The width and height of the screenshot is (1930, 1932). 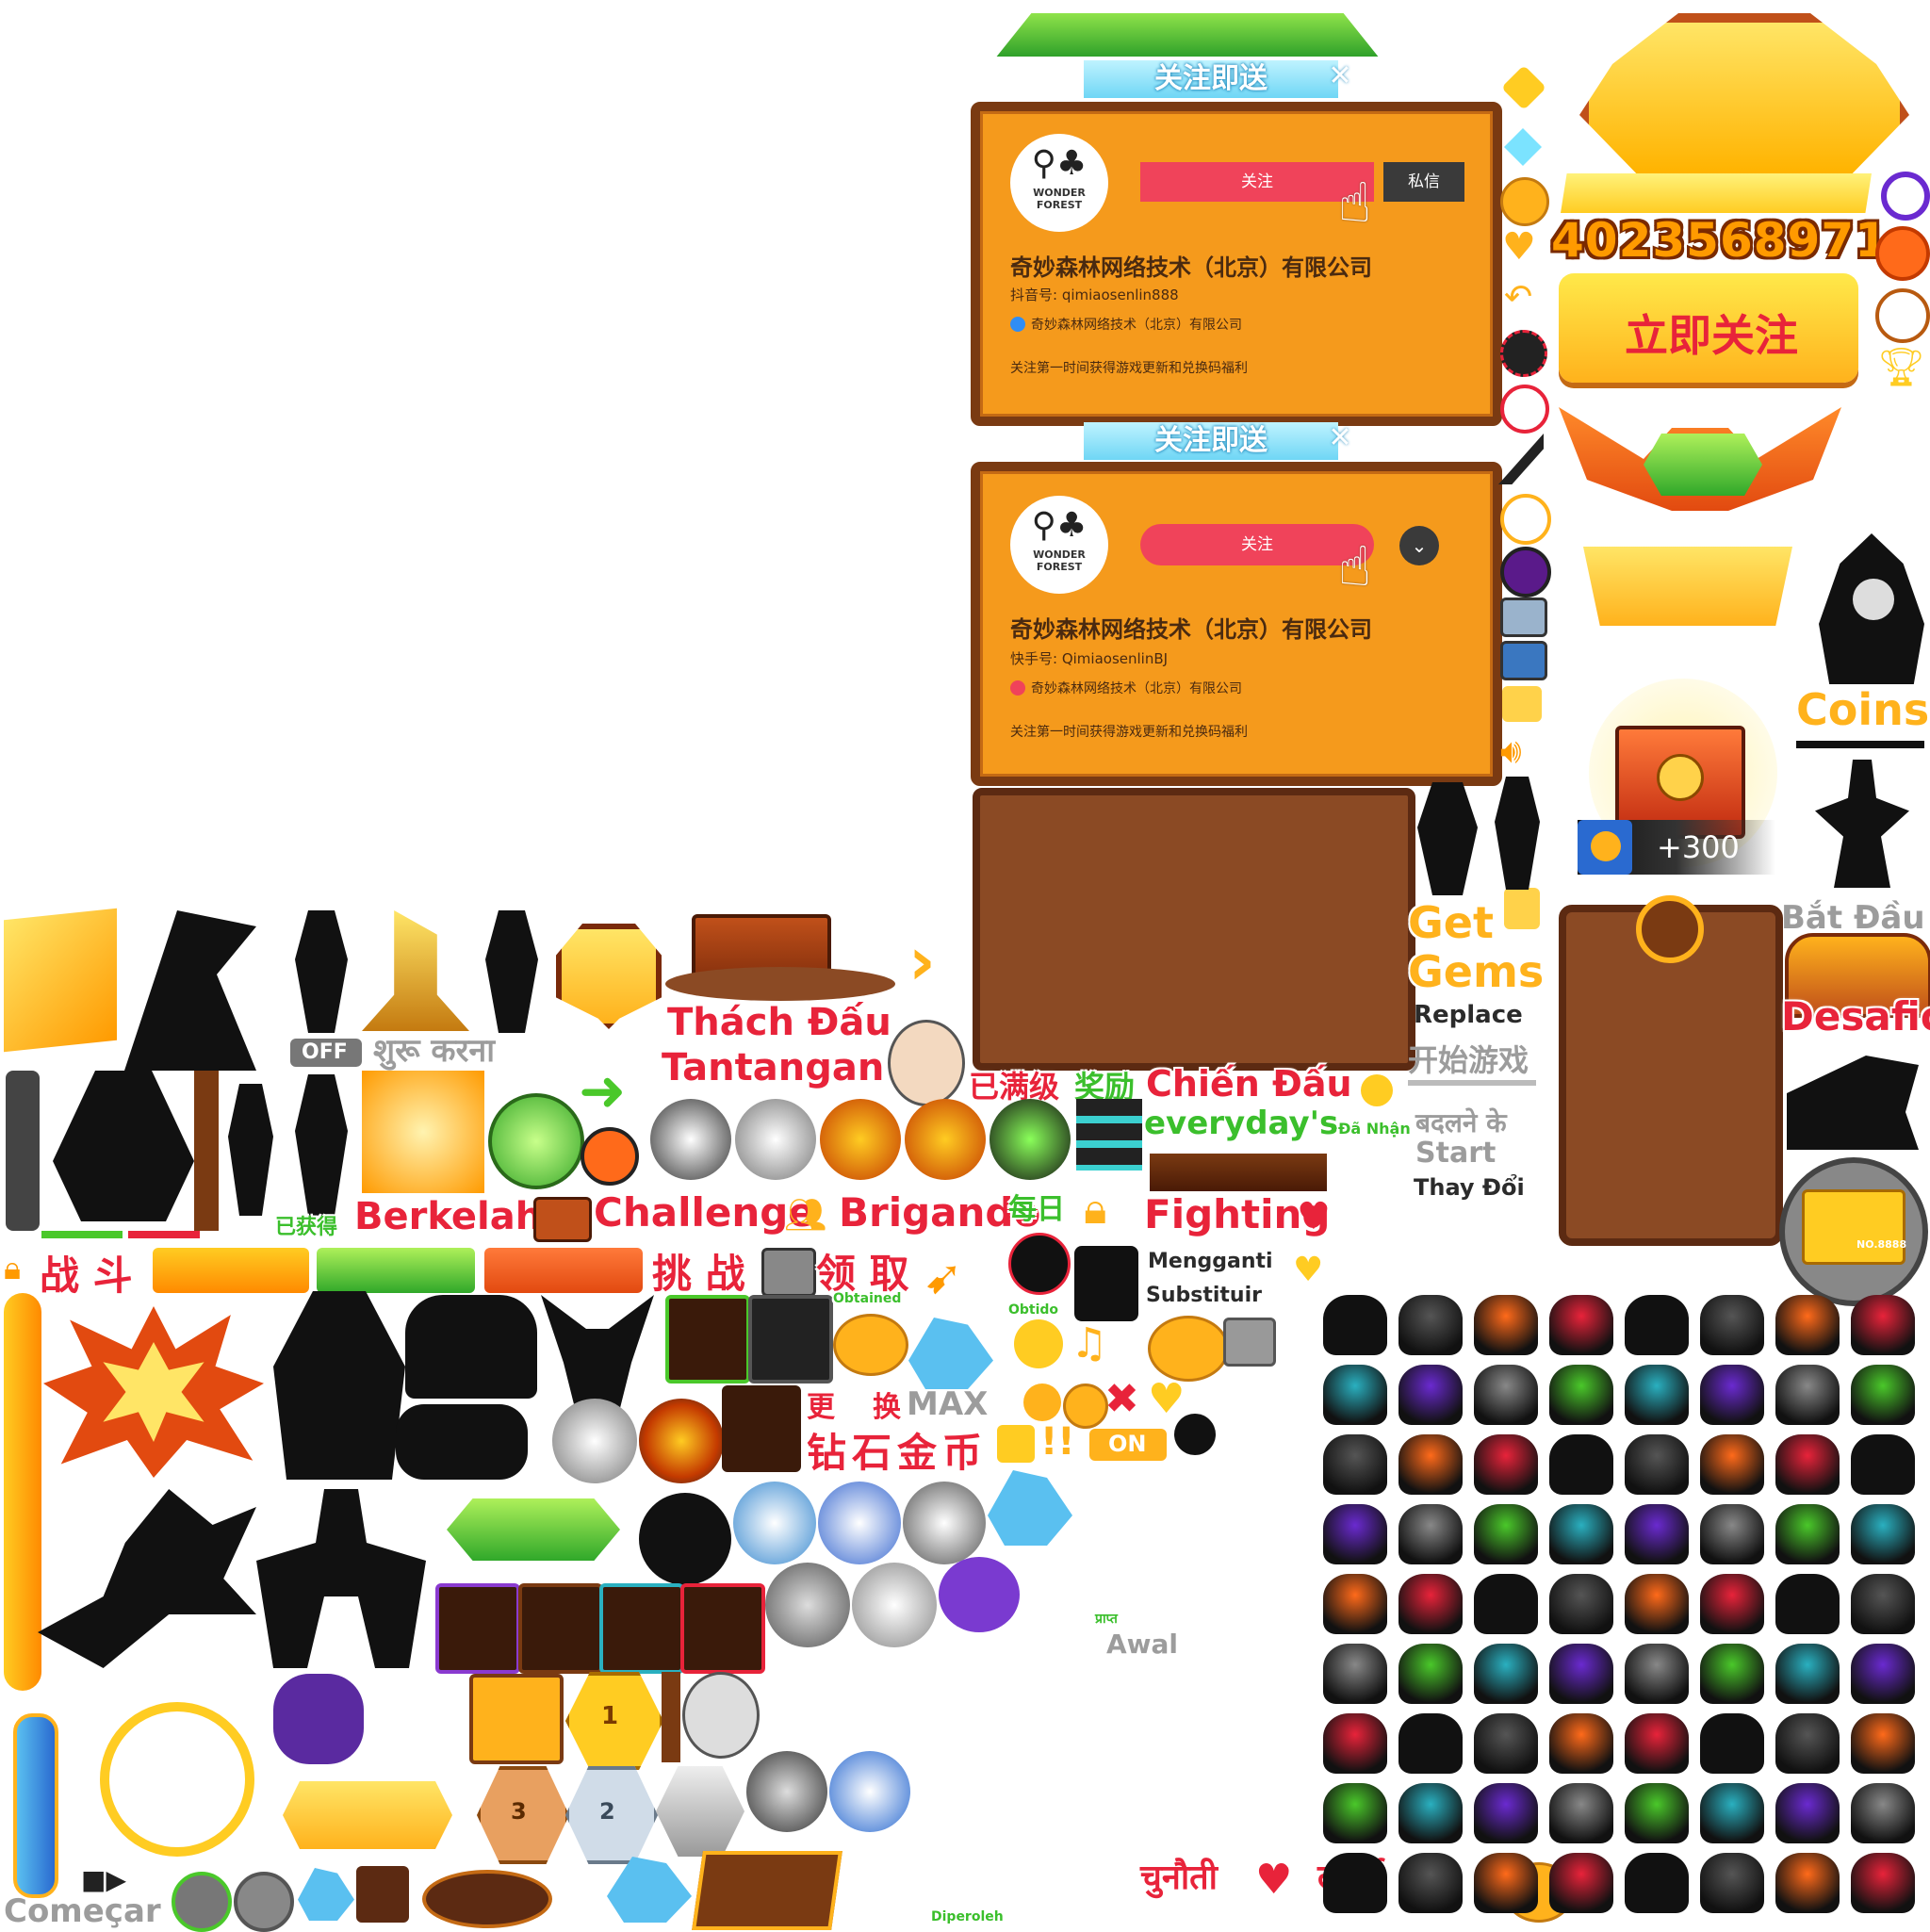 What do you see at coordinates (1905, 196) in the screenshot?
I see `purple-ring-icon` at bounding box center [1905, 196].